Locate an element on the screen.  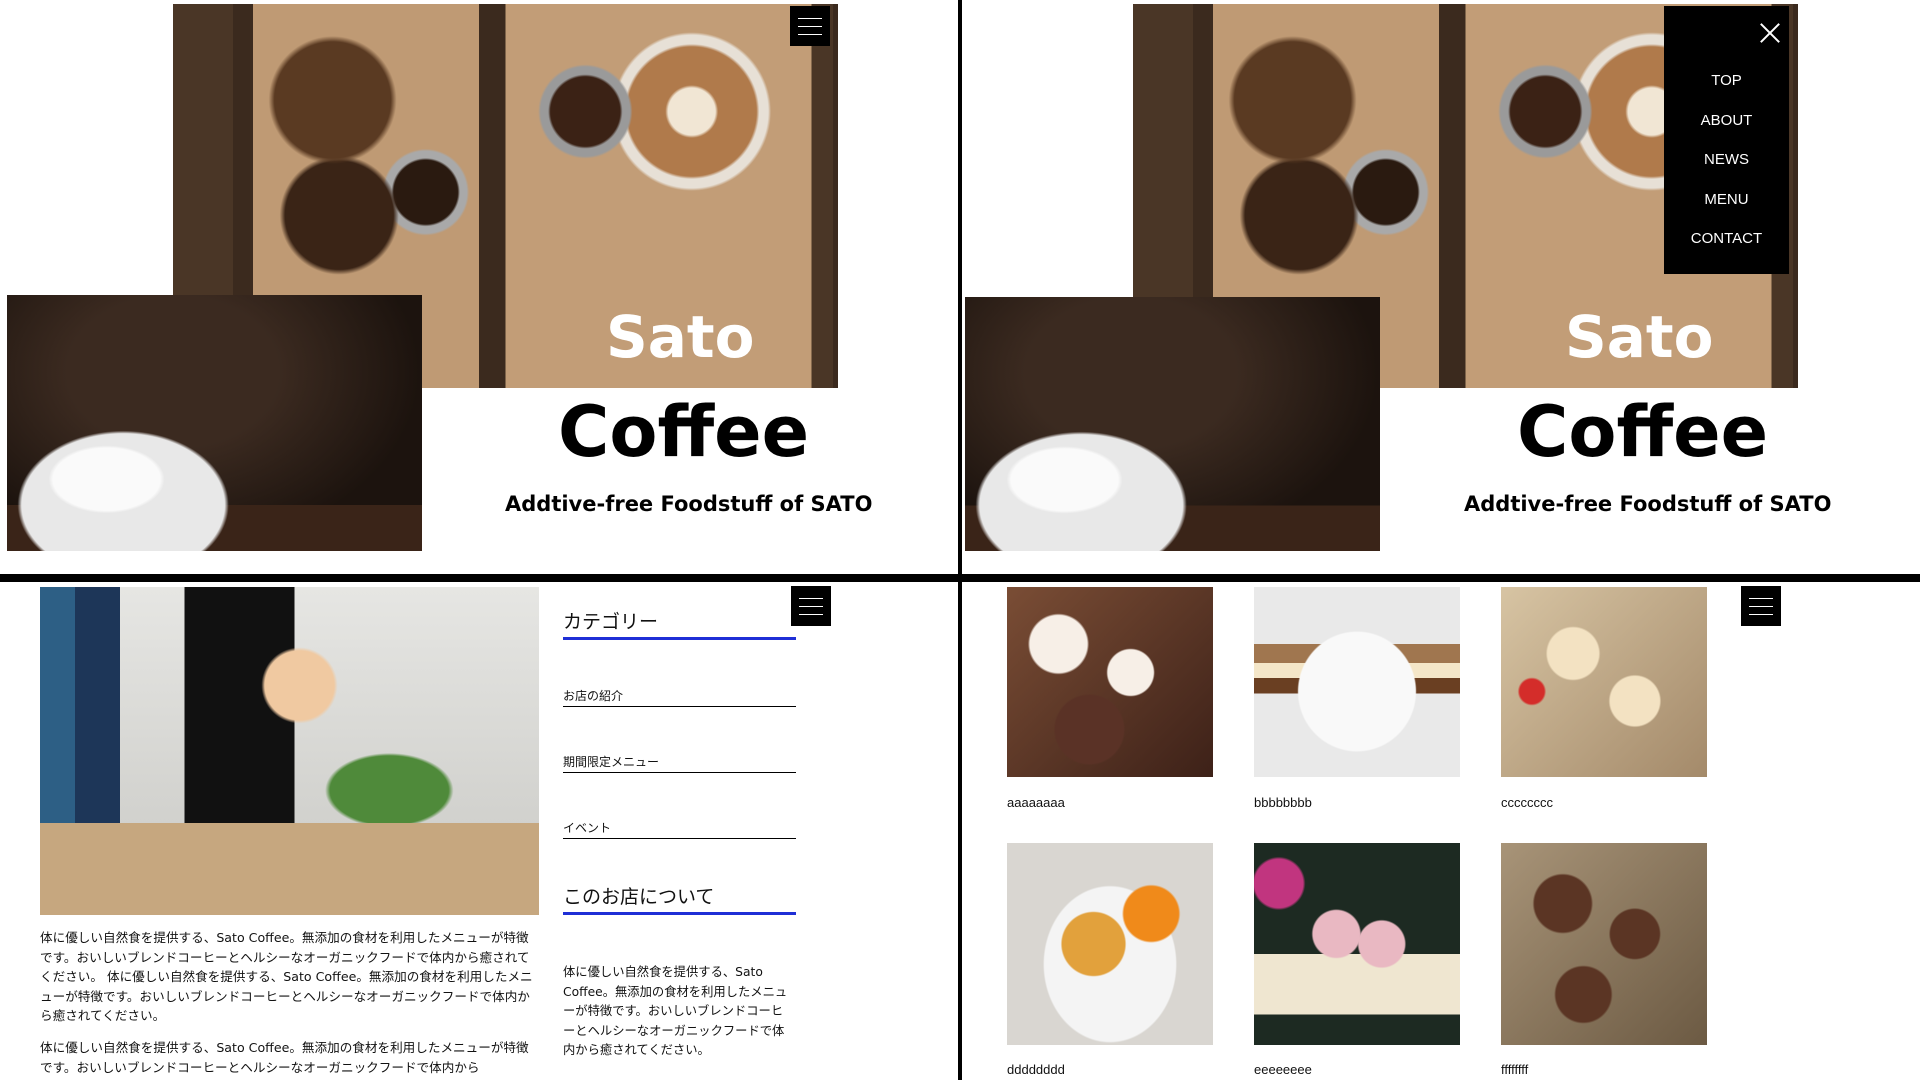
sidebar-link-event: イベント is located at coordinates (679, 829).